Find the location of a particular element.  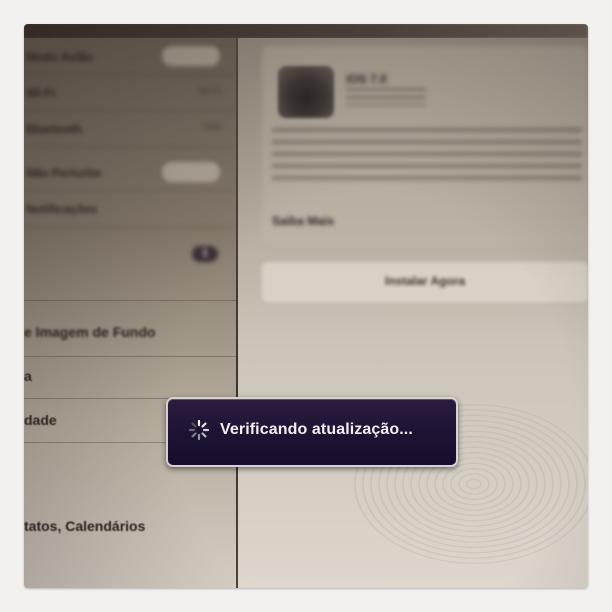

update-title: iOS 7.0 is located at coordinates (366, 79).